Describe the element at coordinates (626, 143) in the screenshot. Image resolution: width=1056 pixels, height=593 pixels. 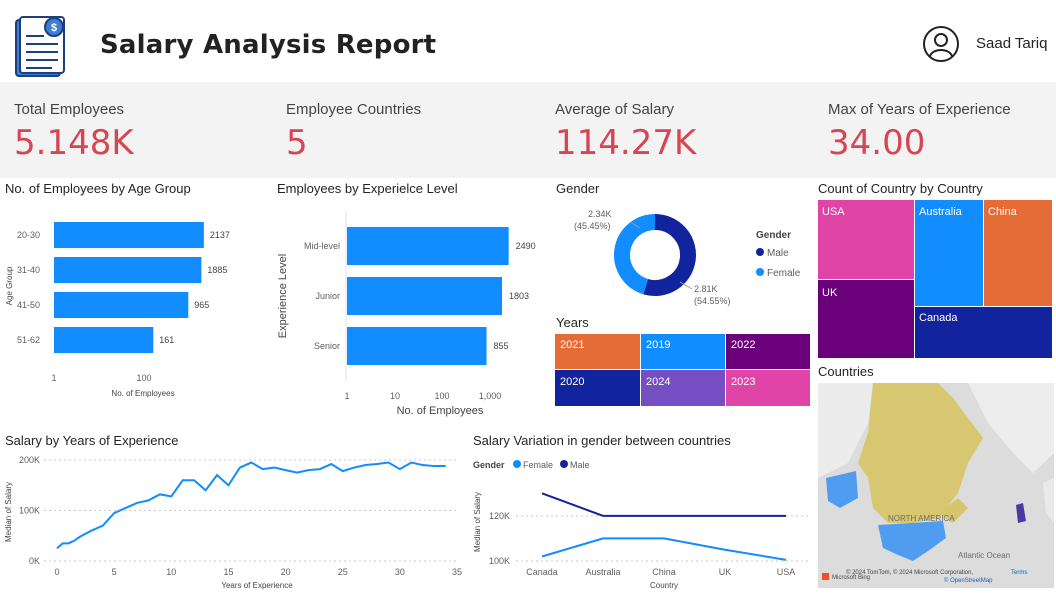
I see `kpi-value-average-salary: 114.27K` at that location.